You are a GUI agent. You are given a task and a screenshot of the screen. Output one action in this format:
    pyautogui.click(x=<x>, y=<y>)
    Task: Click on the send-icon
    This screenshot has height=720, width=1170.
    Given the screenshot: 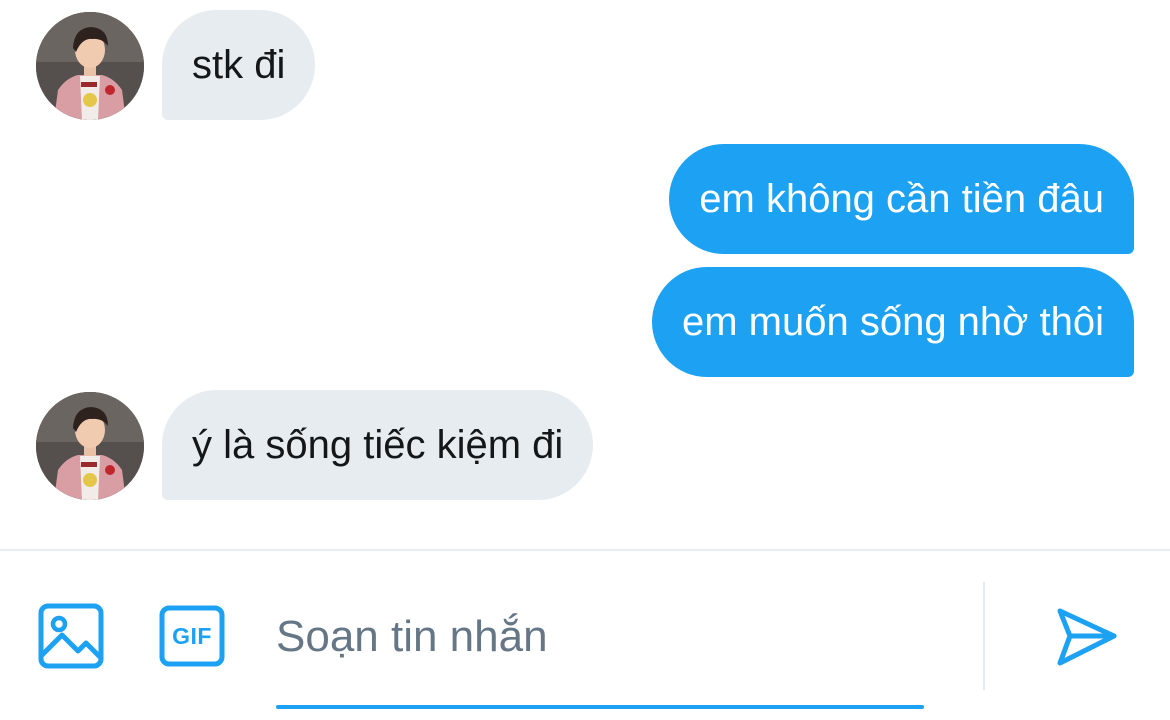 What is the action you would take?
    pyautogui.click(x=1086, y=637)
    